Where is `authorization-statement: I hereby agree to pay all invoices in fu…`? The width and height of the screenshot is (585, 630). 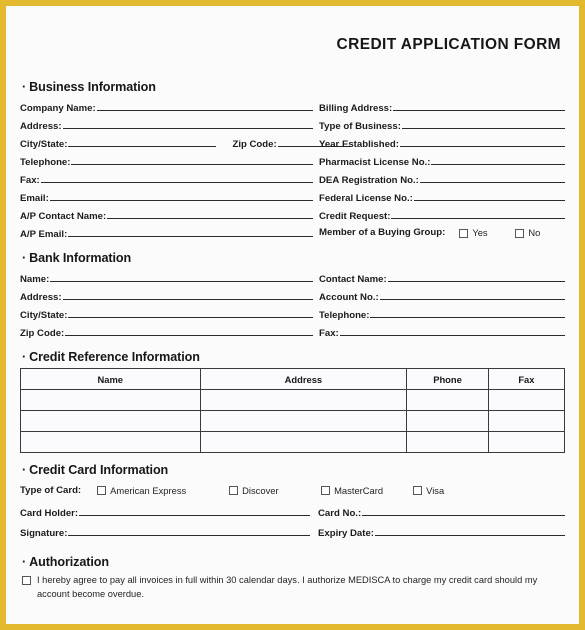 authorization-statement: I hereby agree to pay all invoices in fu… is located at coordinates (287, 587).